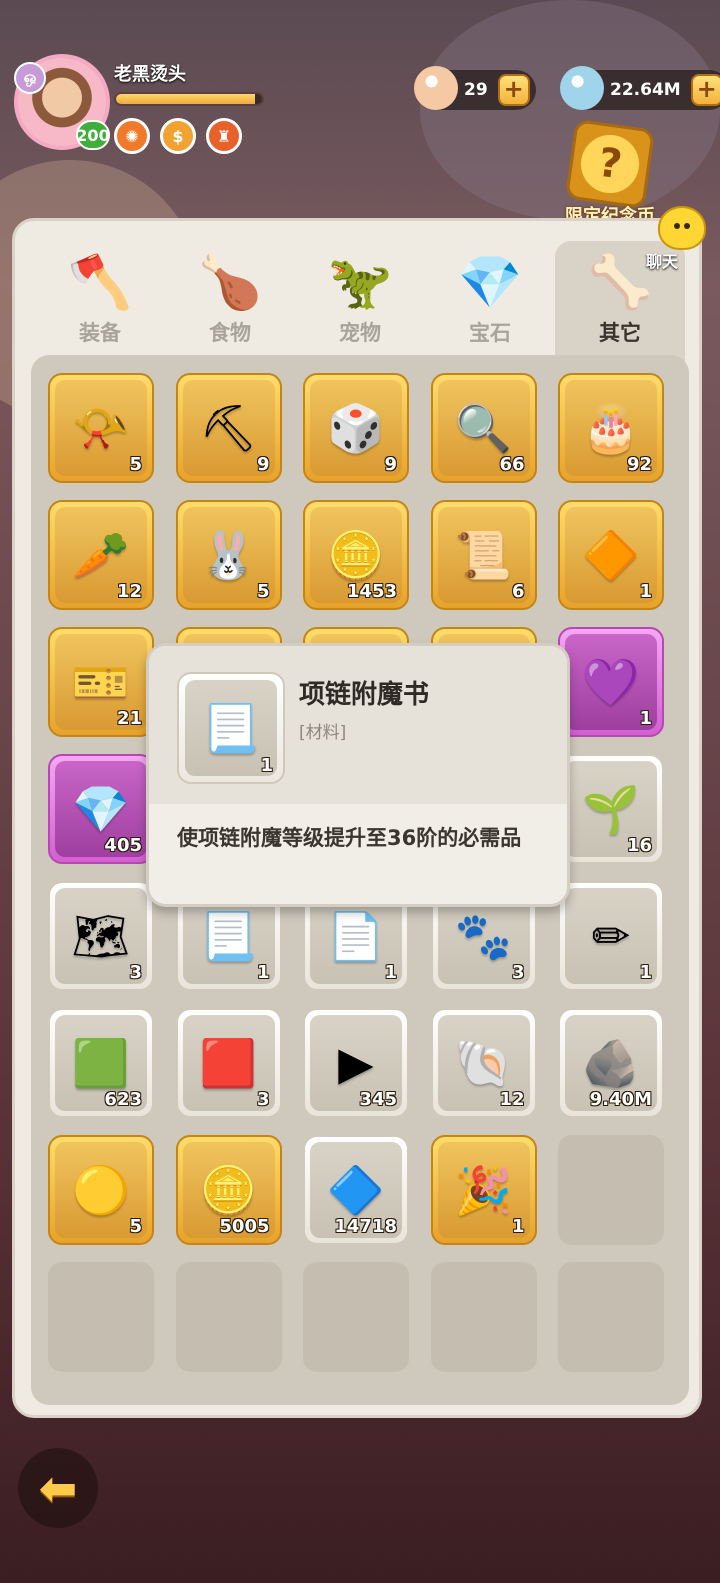  I want to click on tab-axe: 🪓 装备, so click(100, 301).